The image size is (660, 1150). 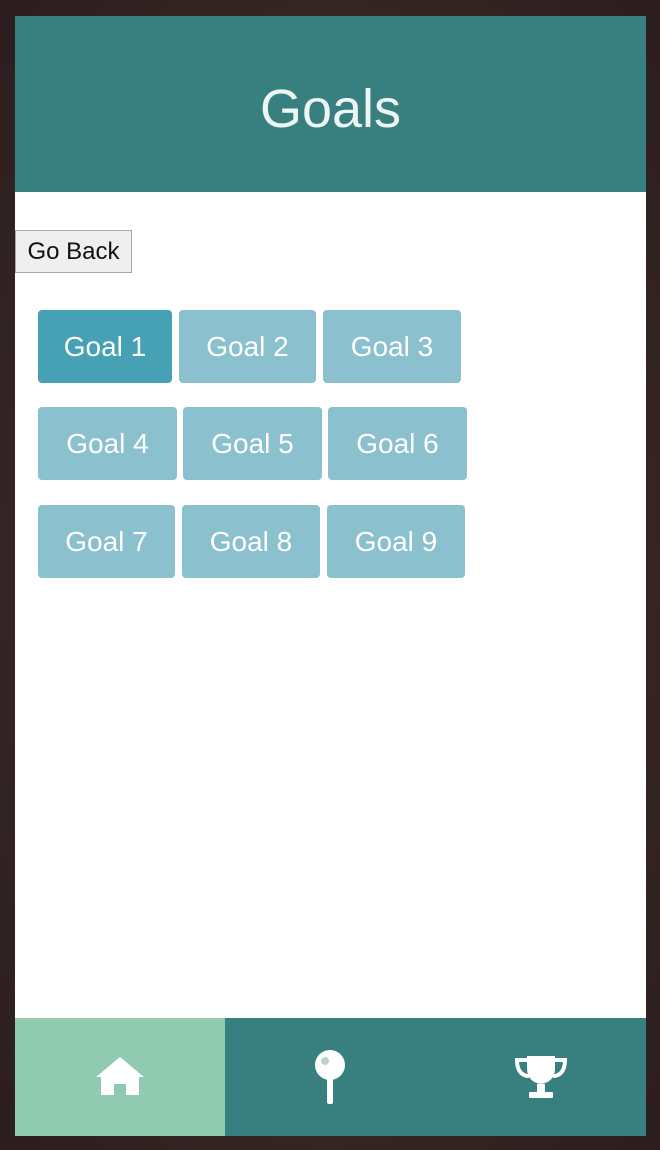 I want to click on goal-1-button: Goal 1, so click(x=105, y=346).